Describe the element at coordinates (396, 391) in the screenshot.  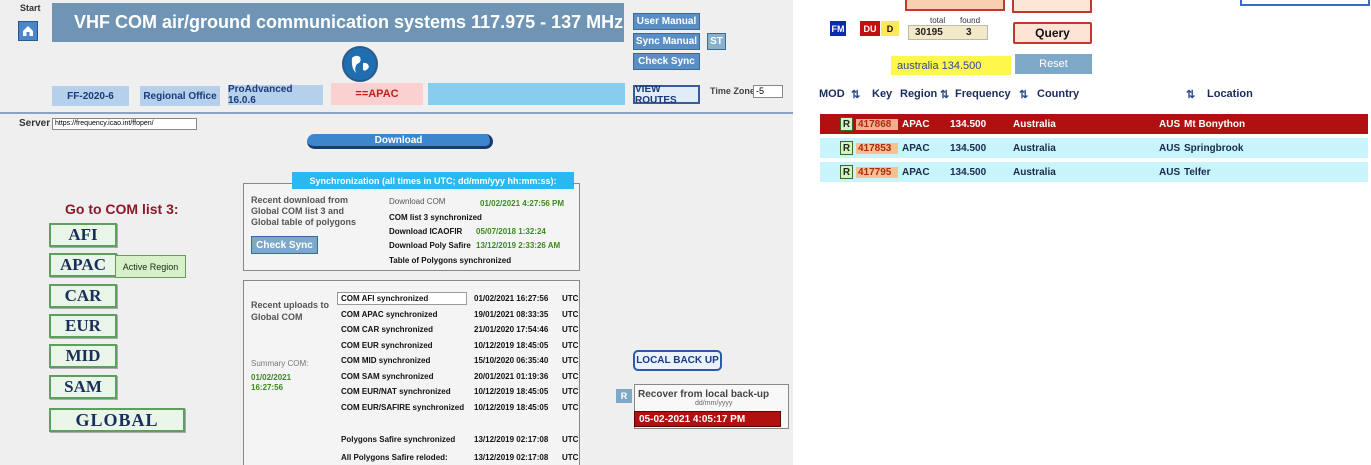
I see `upload-name: COM EUR/NAT synchronized` at that location.